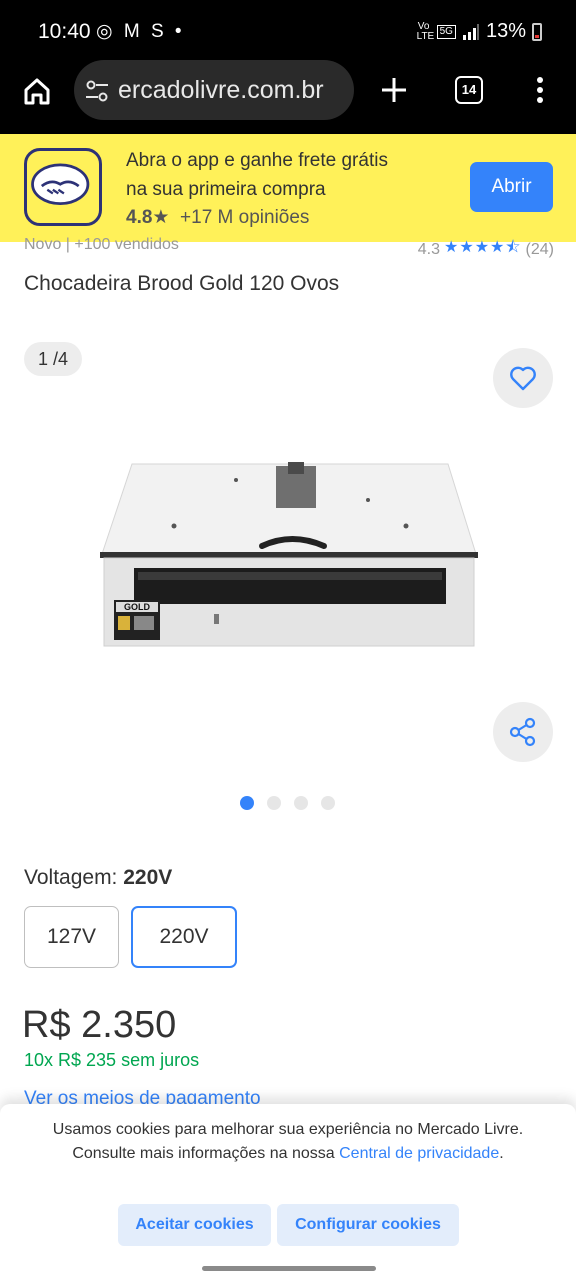 The height and width of the screenshot is (1280, 576). What do you see at coordinates (137, 607) in the screenshot?
I see `image-brand-label: GOLD` at bounding box center [137, 607].